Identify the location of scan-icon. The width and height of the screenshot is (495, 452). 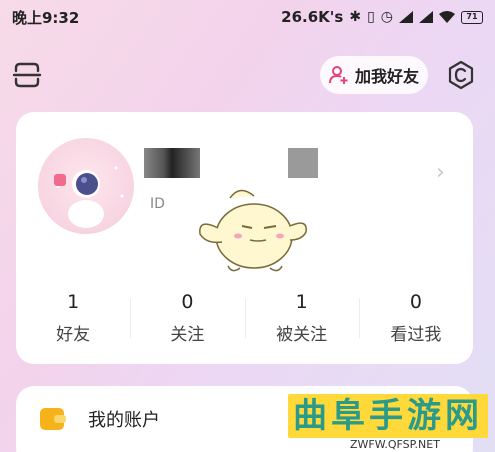
(27, 75).